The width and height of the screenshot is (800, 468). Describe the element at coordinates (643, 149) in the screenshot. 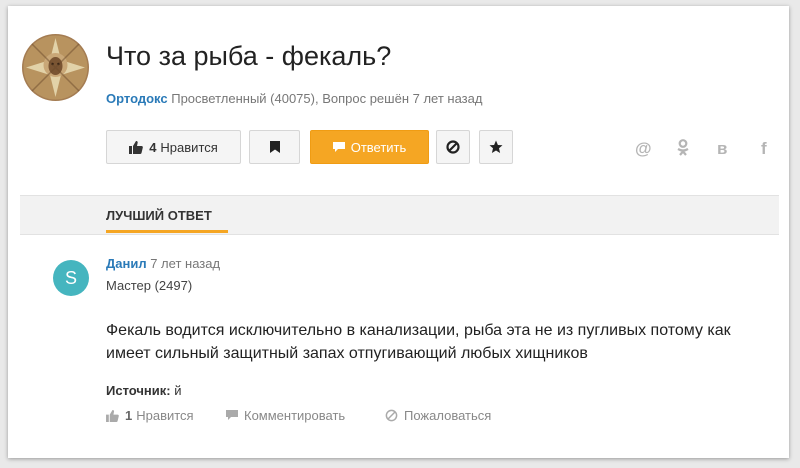

I see `share-mail: @` at that location.